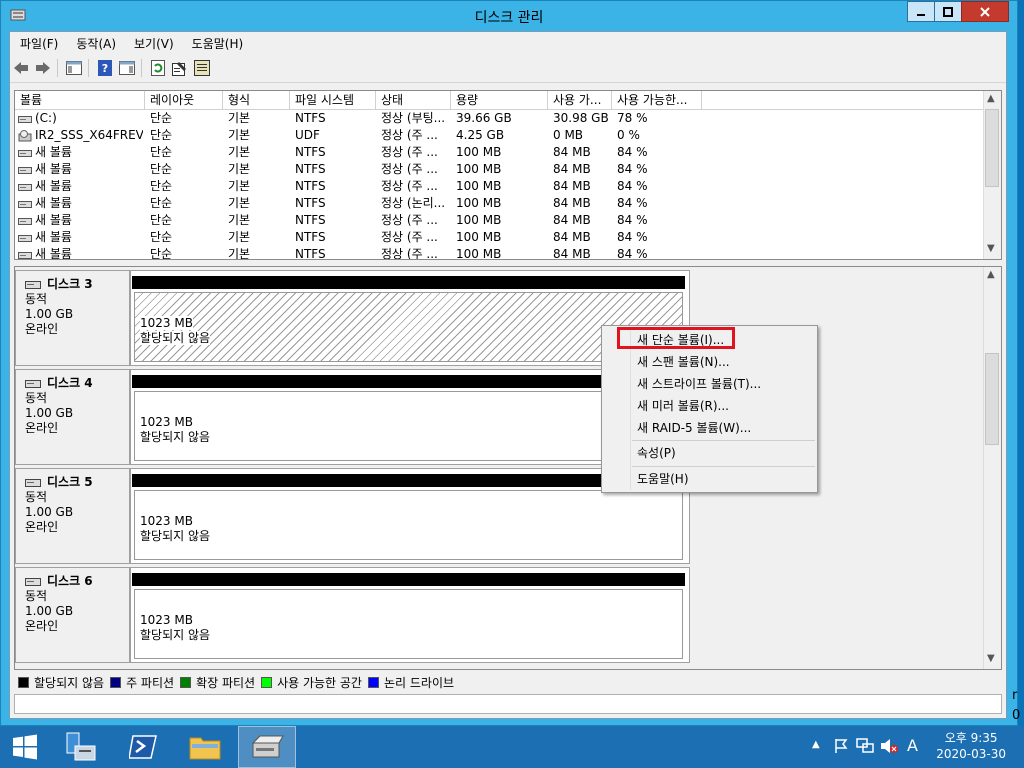 Image resolution: width=1024 pixels, height=768 pixels. Describe the element at coordinates (42, 626) in the screenshot. I see `disk-status: 온라인` at that location.